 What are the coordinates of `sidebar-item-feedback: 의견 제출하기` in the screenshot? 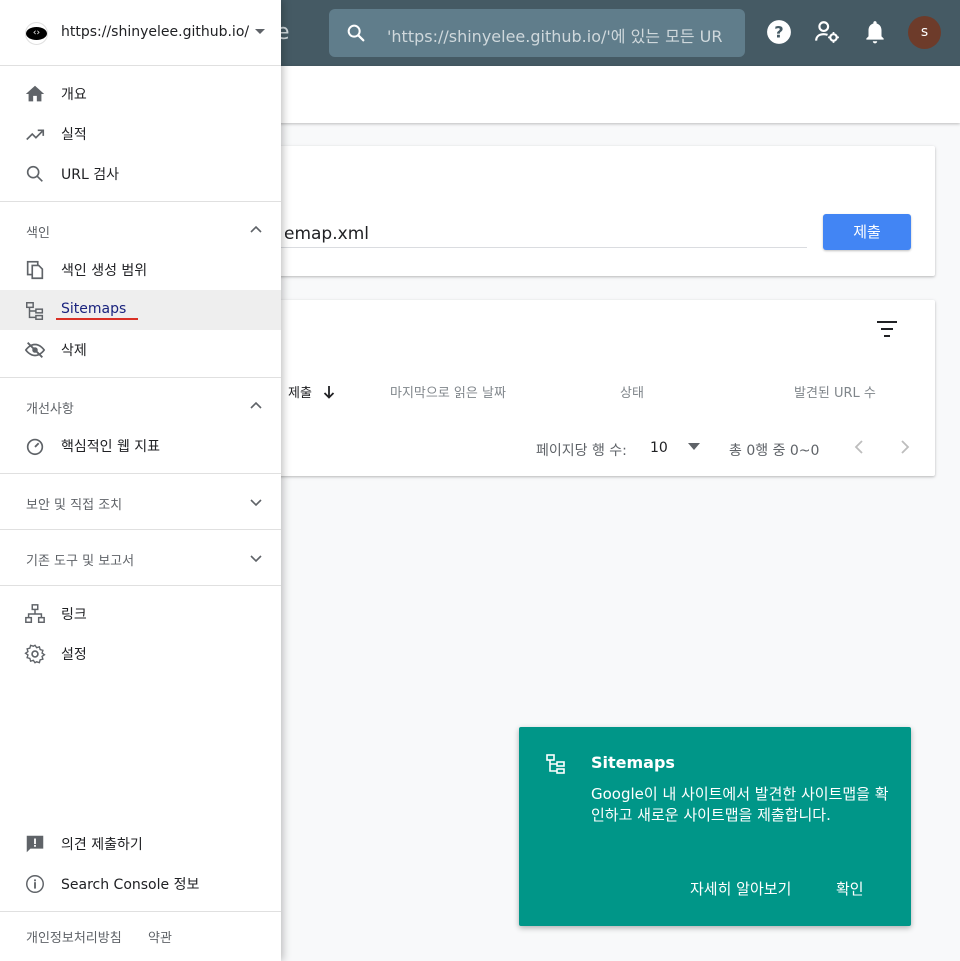 It's located at (140, 843).